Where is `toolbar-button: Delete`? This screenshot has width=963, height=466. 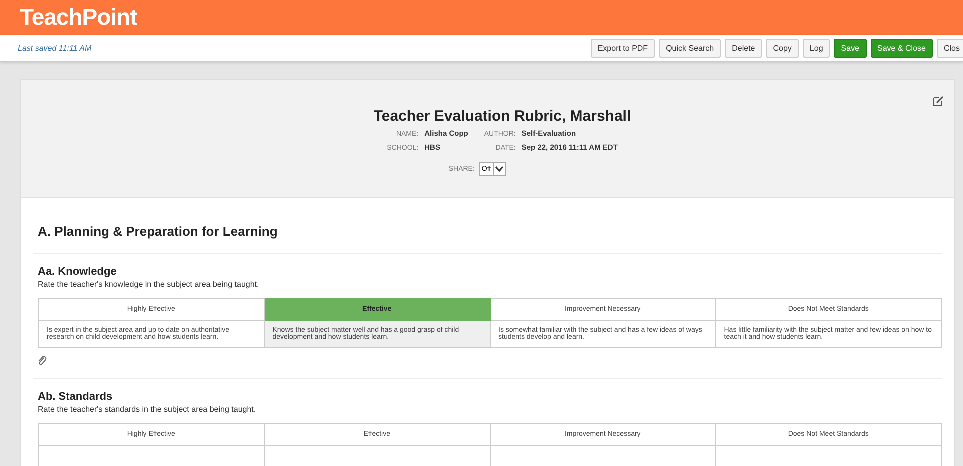
toolbar-button: Delete is located at coordinates (743, 48).